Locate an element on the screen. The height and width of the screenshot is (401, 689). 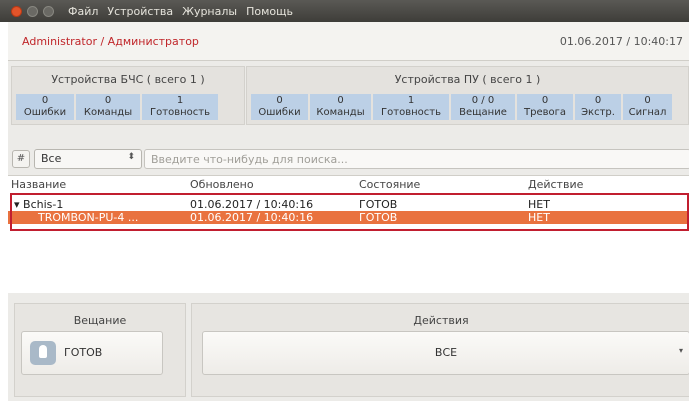
chevron-down-icon: ▾ is located at coordinates (680, 350).